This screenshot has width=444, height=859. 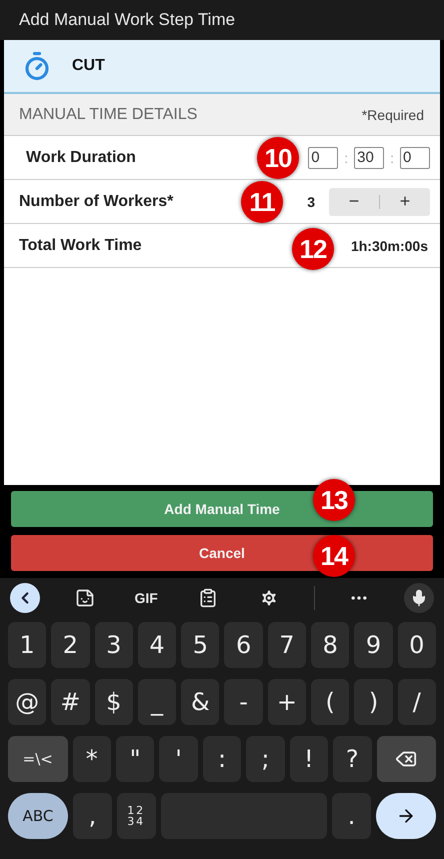 I want to click on field-label: Total Work Time, so click(x=80, y=245).